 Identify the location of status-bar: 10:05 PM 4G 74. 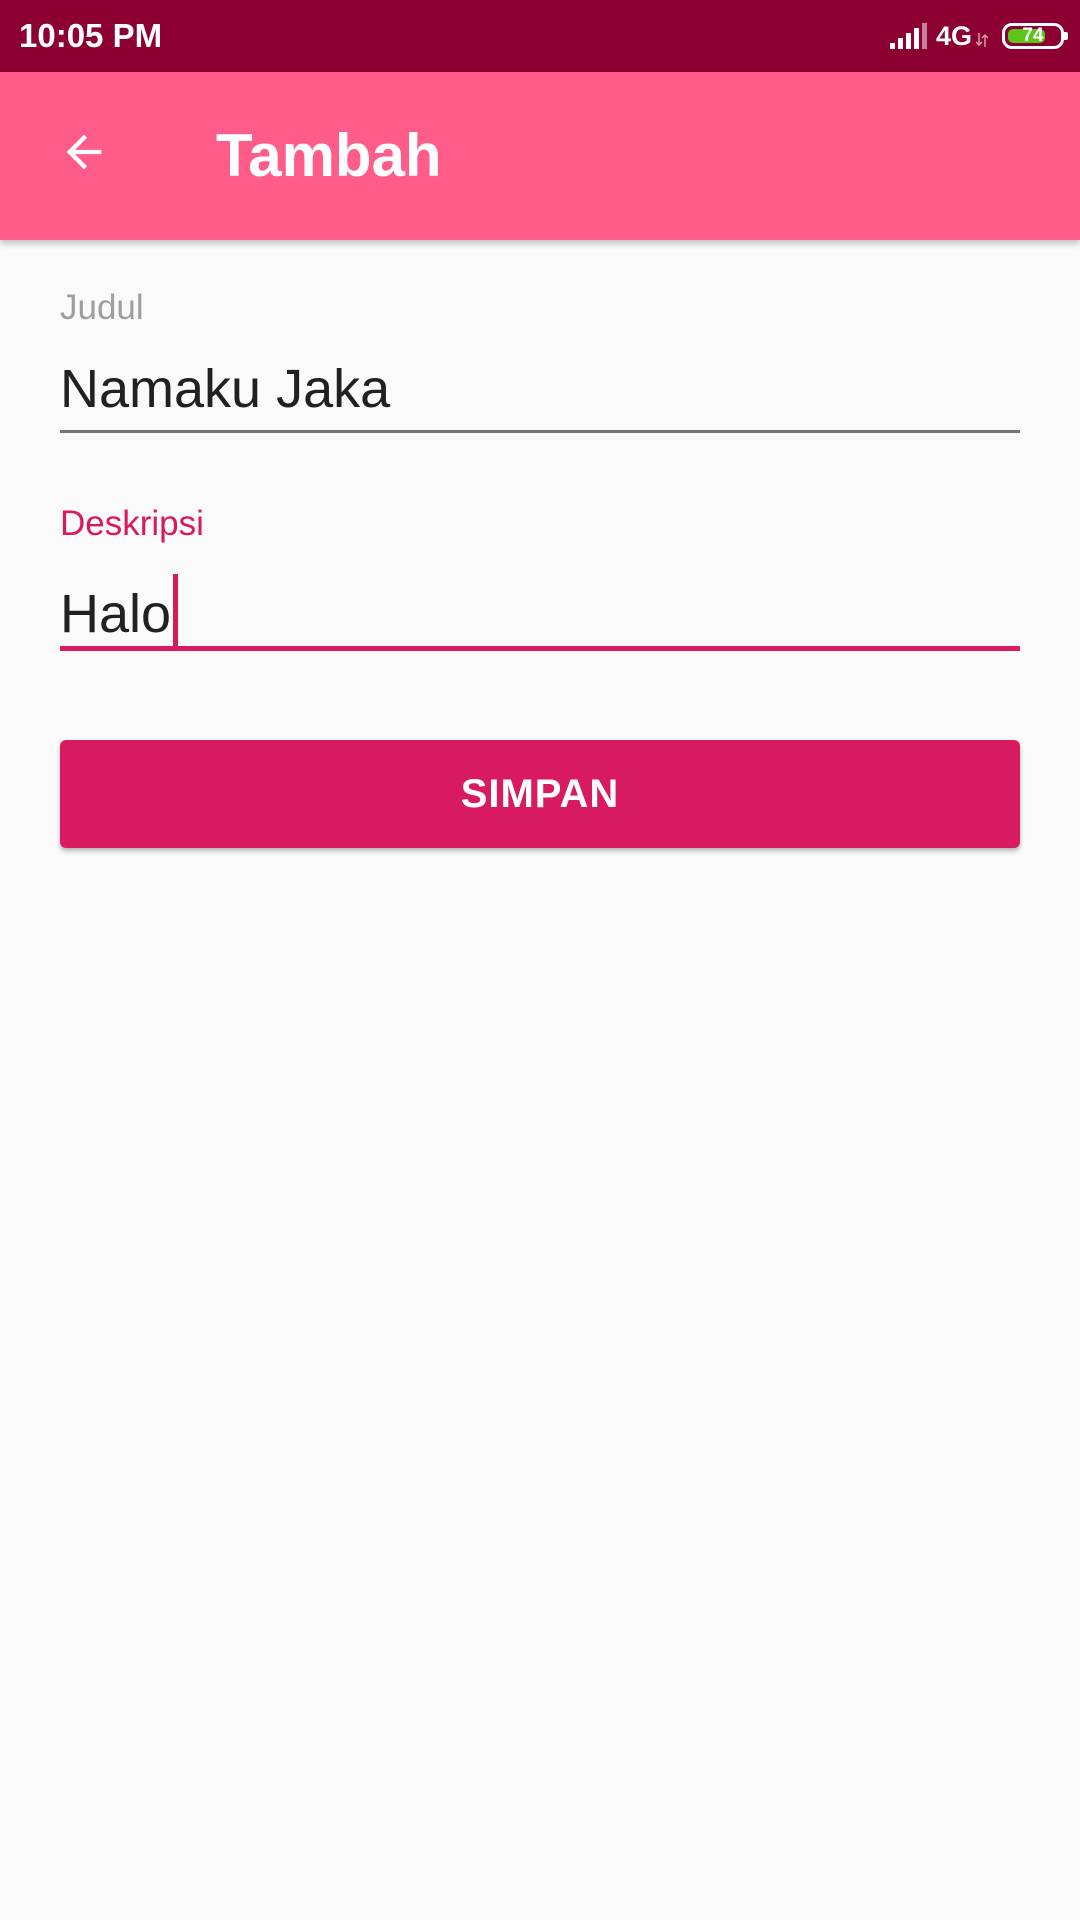
(540, 36).